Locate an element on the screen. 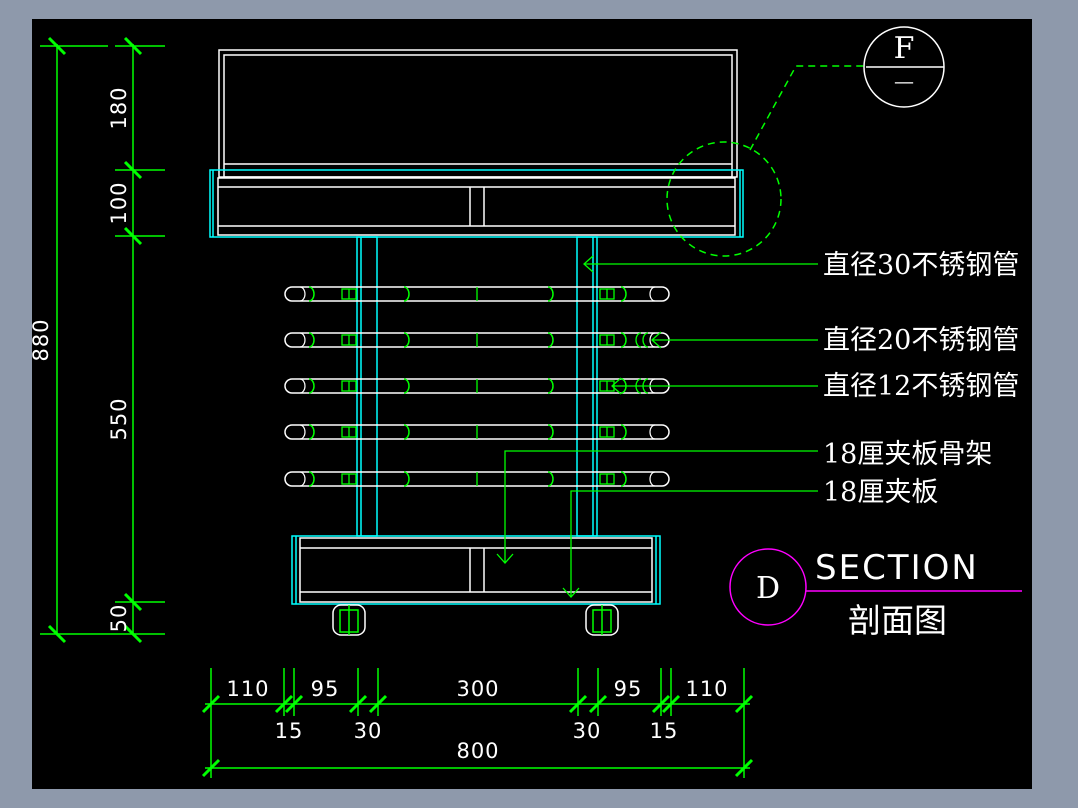 The height and width of the screenshot is (808, 1078). detail-marker-letter: F is located at coordinates (904, 48).